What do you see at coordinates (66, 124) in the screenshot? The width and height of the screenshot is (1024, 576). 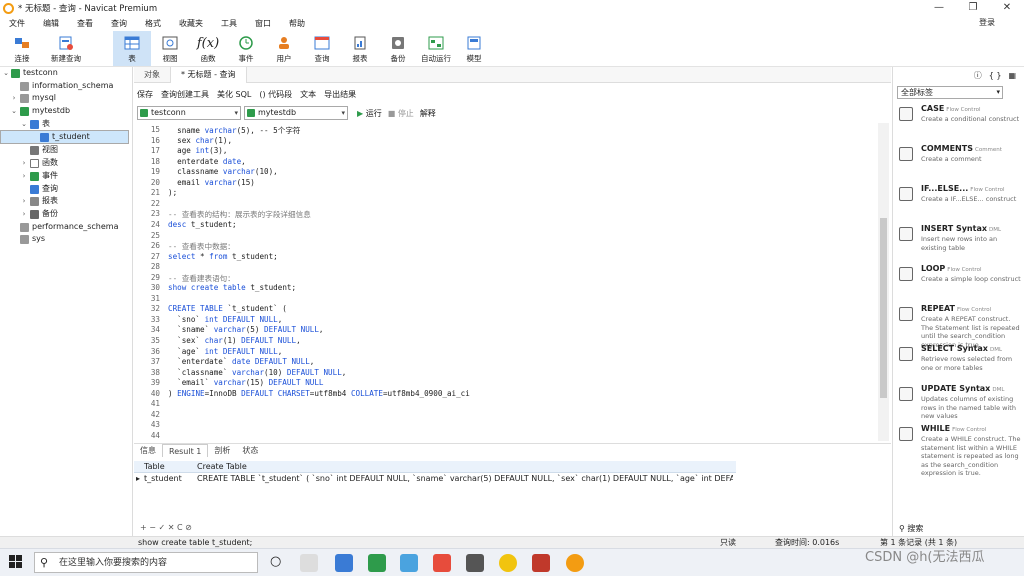 I see `tree-item-tables: ⌄ 表` at bounding box center [66, 124].